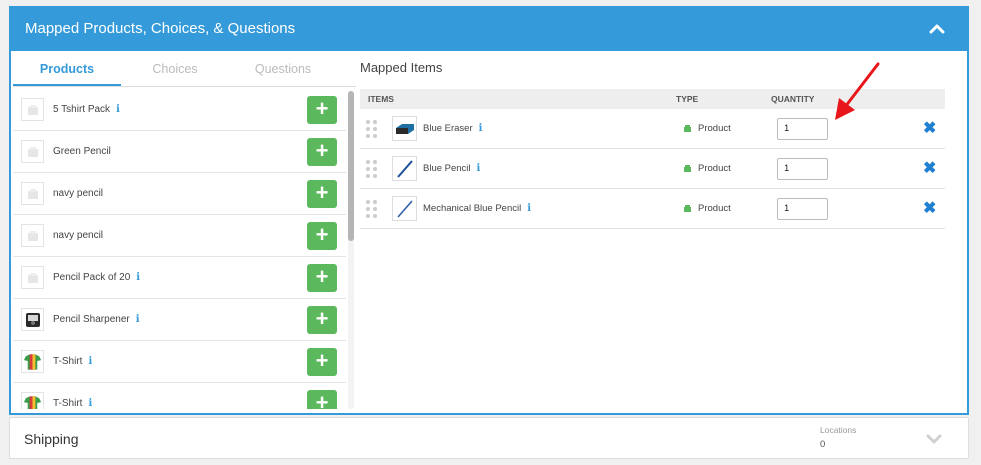  Describe the element at coordinates (67, 69) in the screenshot. I see `tab-products: Products` at that location.